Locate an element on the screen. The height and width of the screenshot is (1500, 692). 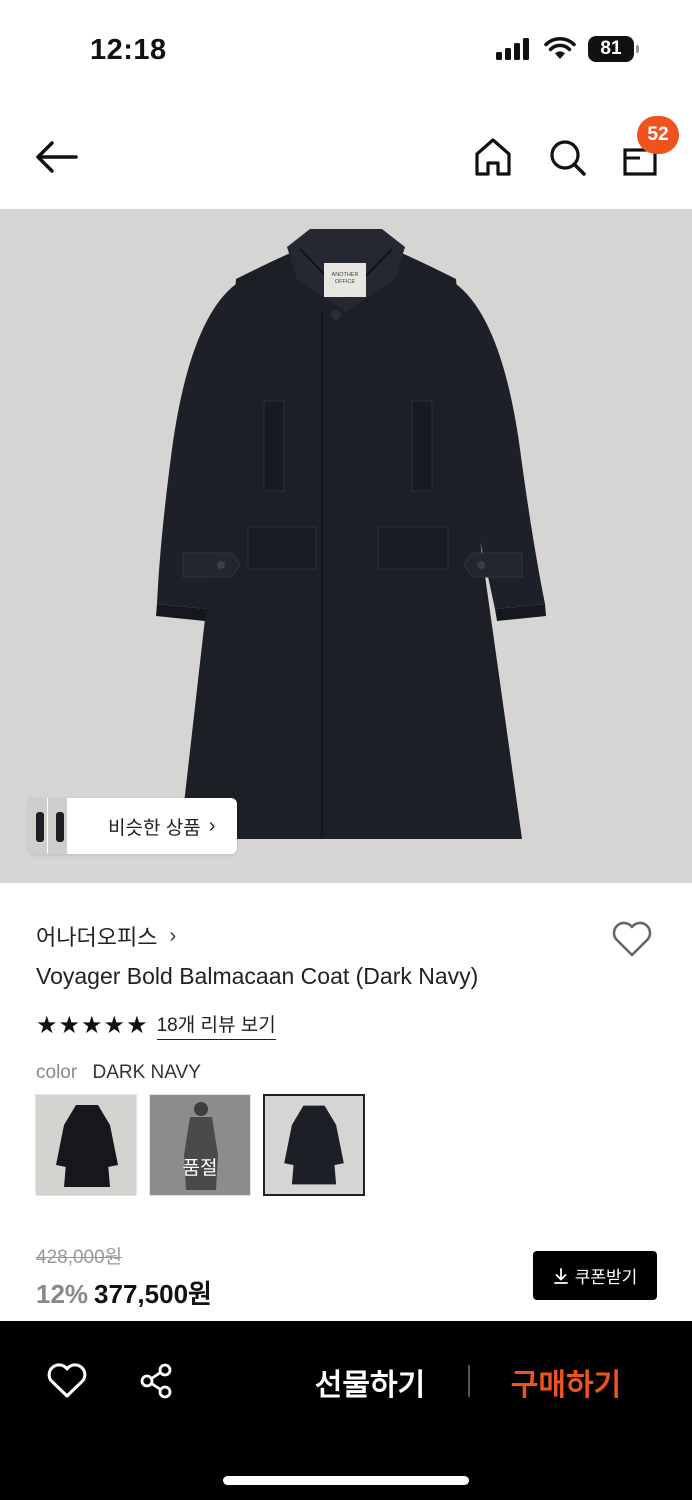
signal-icon is located at coordinates (512, 49).